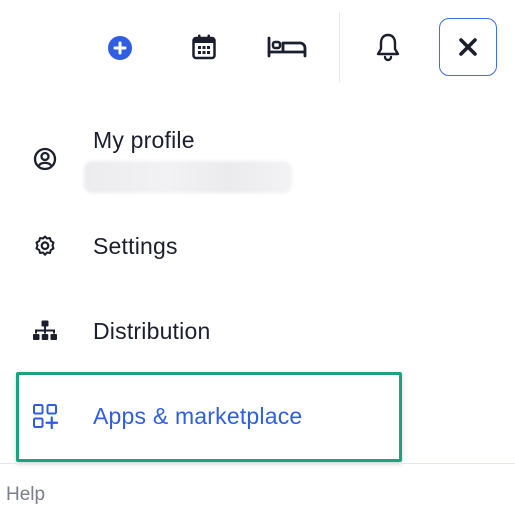  Describe the element at coordinates (257, 331) in the screenshot. I see `menu-item-distribution: Distribution` at that location.